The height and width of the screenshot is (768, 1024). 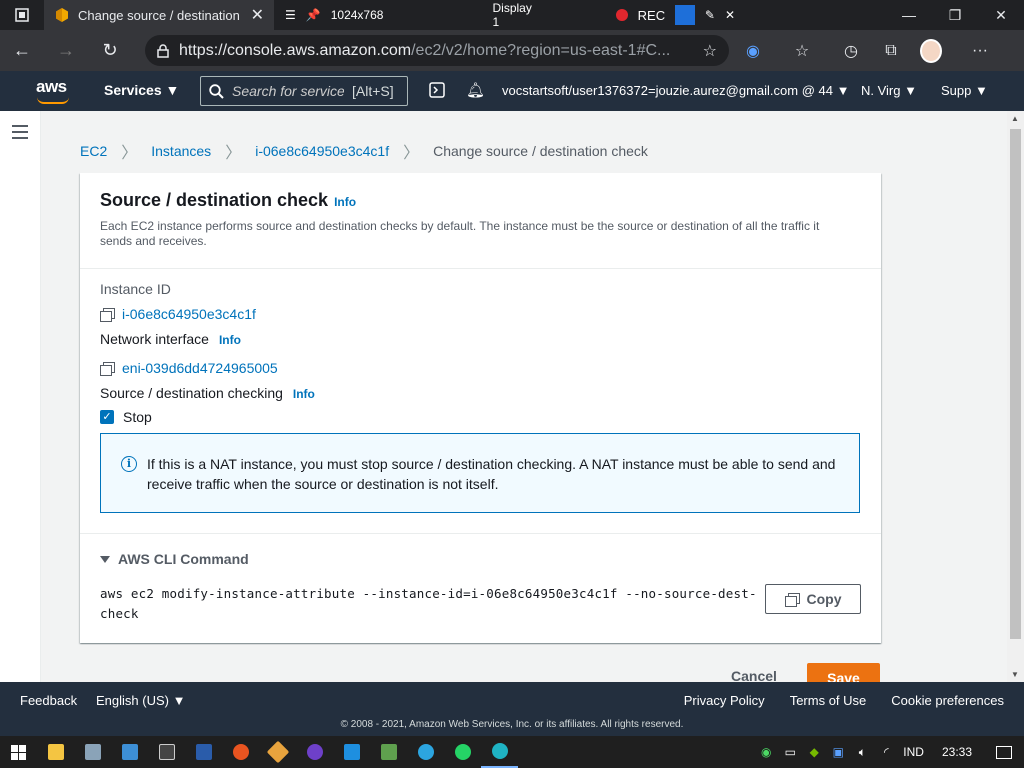 I want to click on battery-icon: ▭, so click(x=790, y=752).